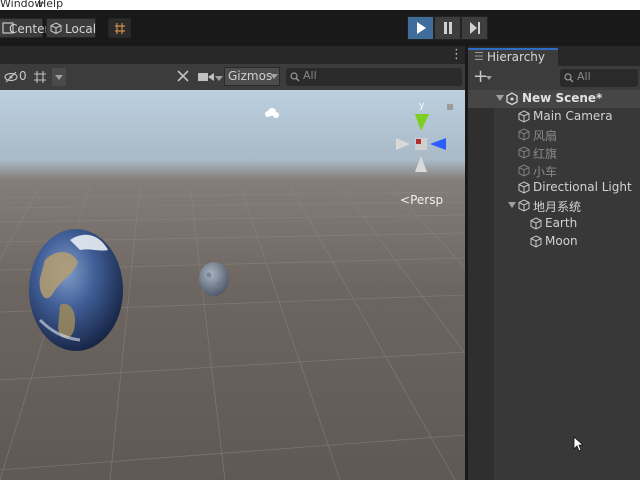  I want to click on lock-icon, so click(450, 107).